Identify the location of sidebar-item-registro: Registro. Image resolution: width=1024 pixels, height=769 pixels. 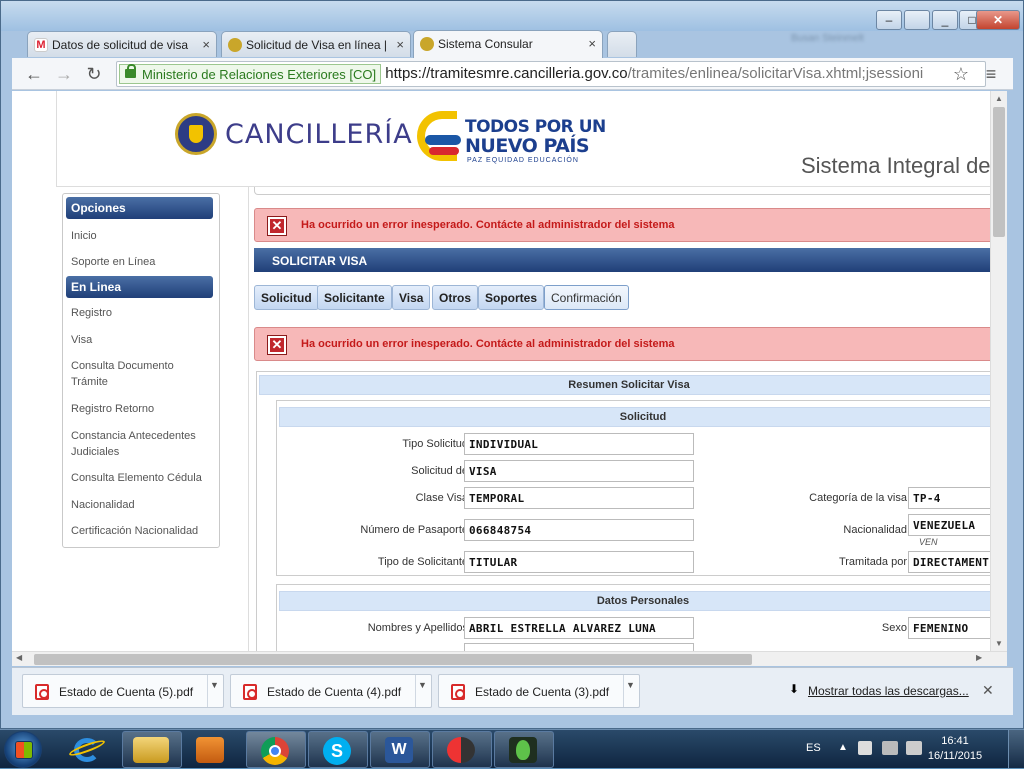
(141, 313).